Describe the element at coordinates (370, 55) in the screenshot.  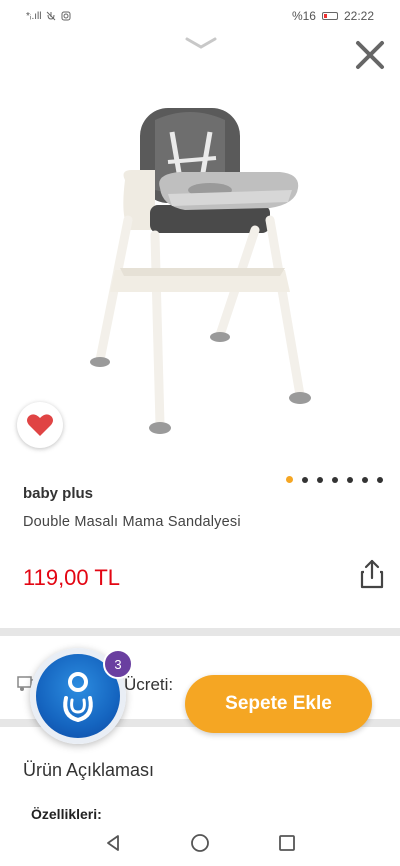
I see `close-icon` at that location.